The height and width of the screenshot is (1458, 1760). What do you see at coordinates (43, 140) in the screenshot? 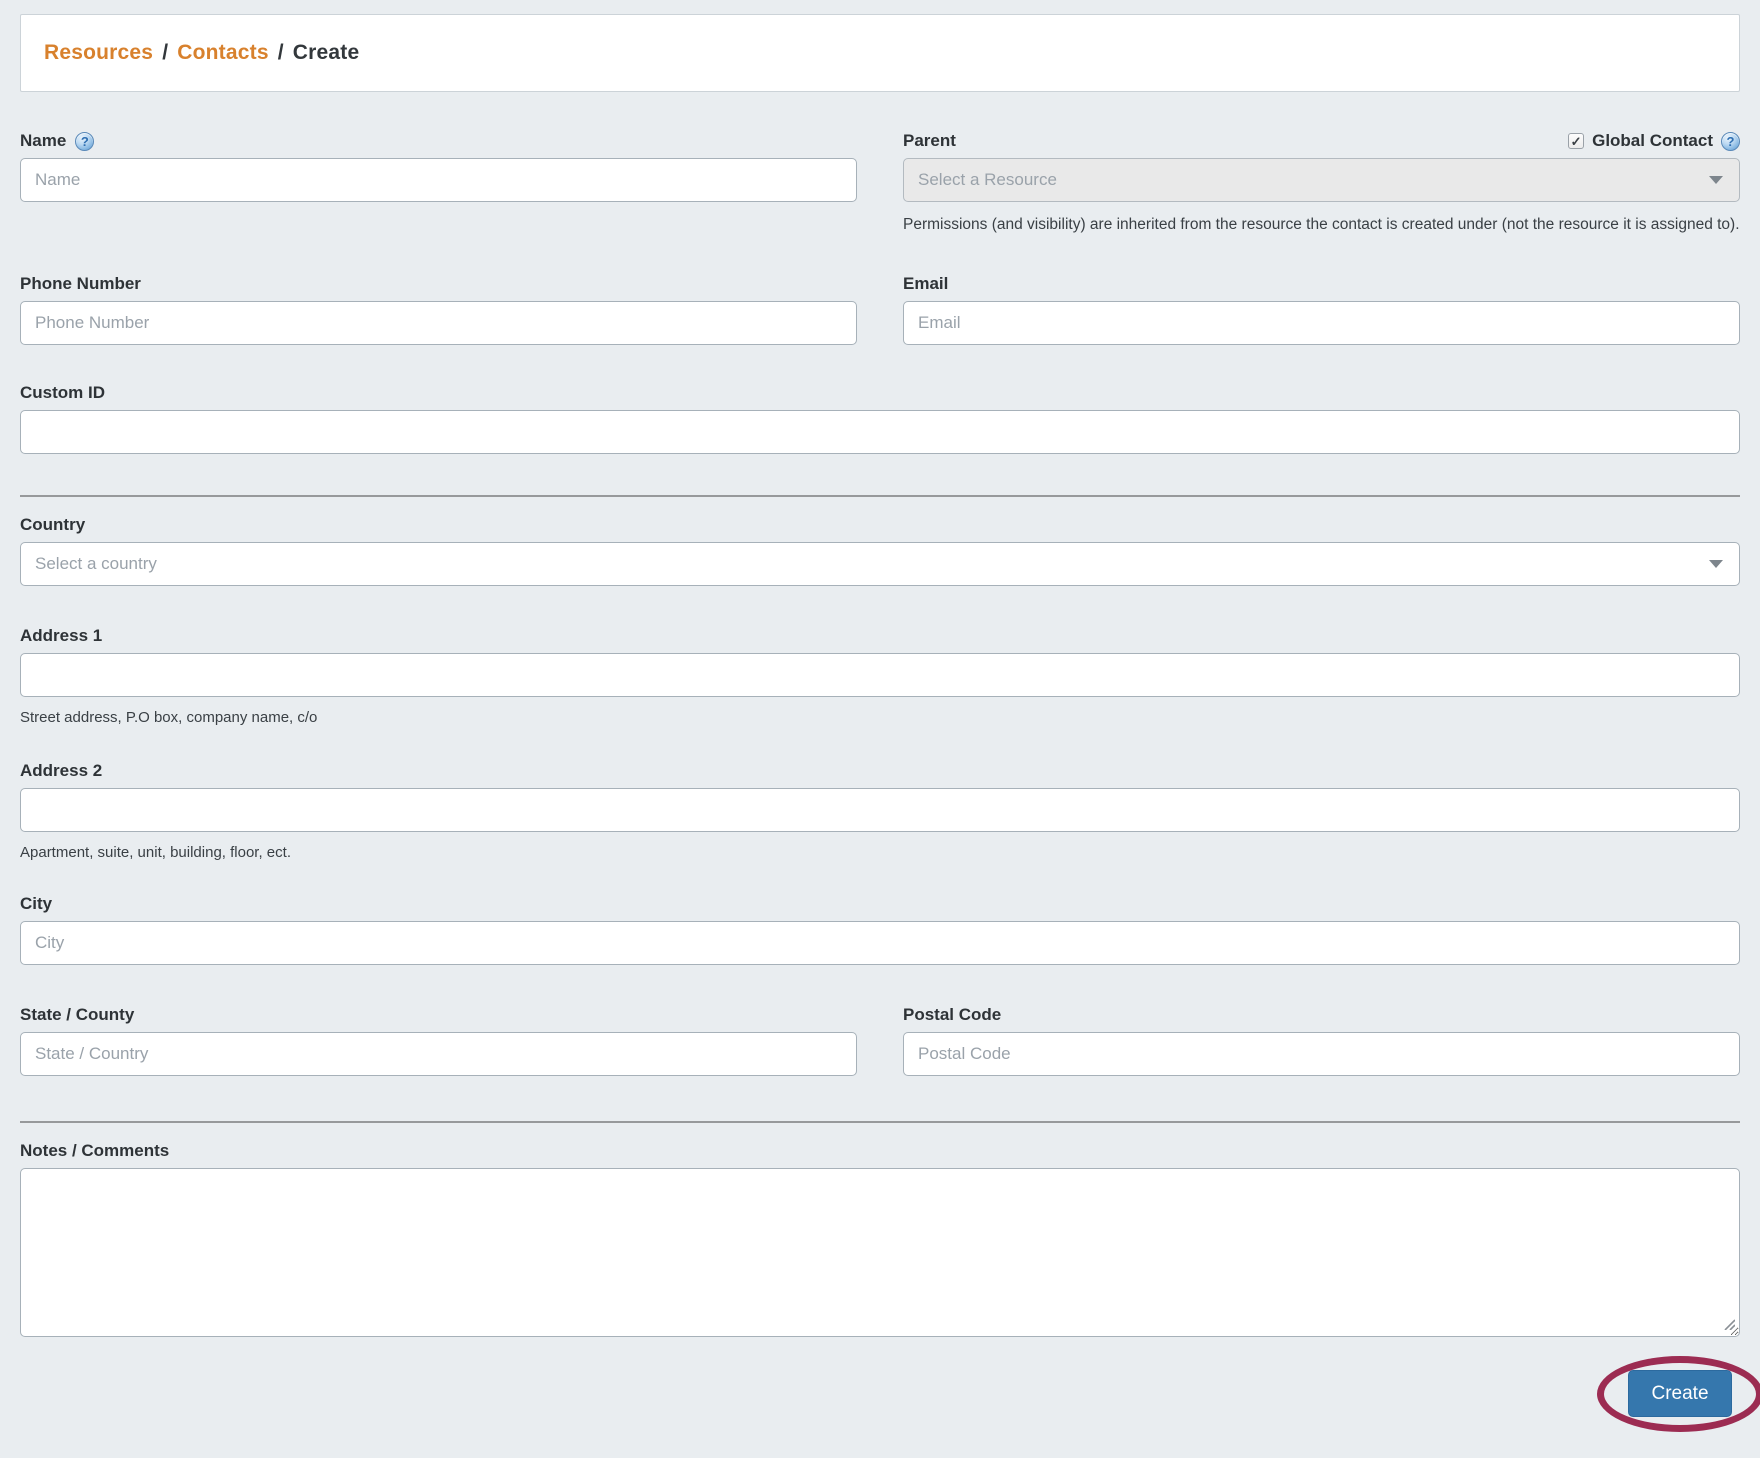
I see `name-label: Name` at bounding box center [43, 140].